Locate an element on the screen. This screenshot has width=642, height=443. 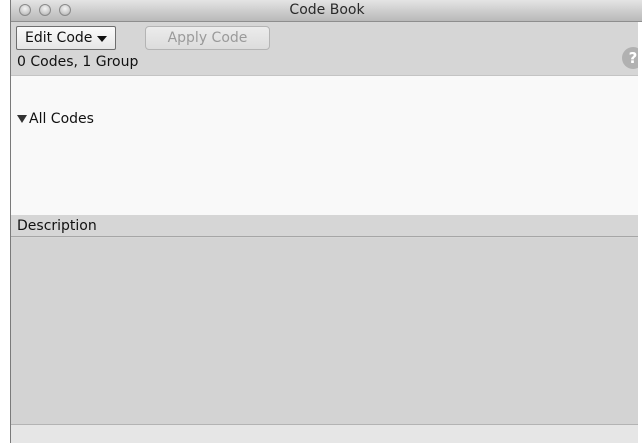
chevron-down-icon is located at coordinates (102, 39).